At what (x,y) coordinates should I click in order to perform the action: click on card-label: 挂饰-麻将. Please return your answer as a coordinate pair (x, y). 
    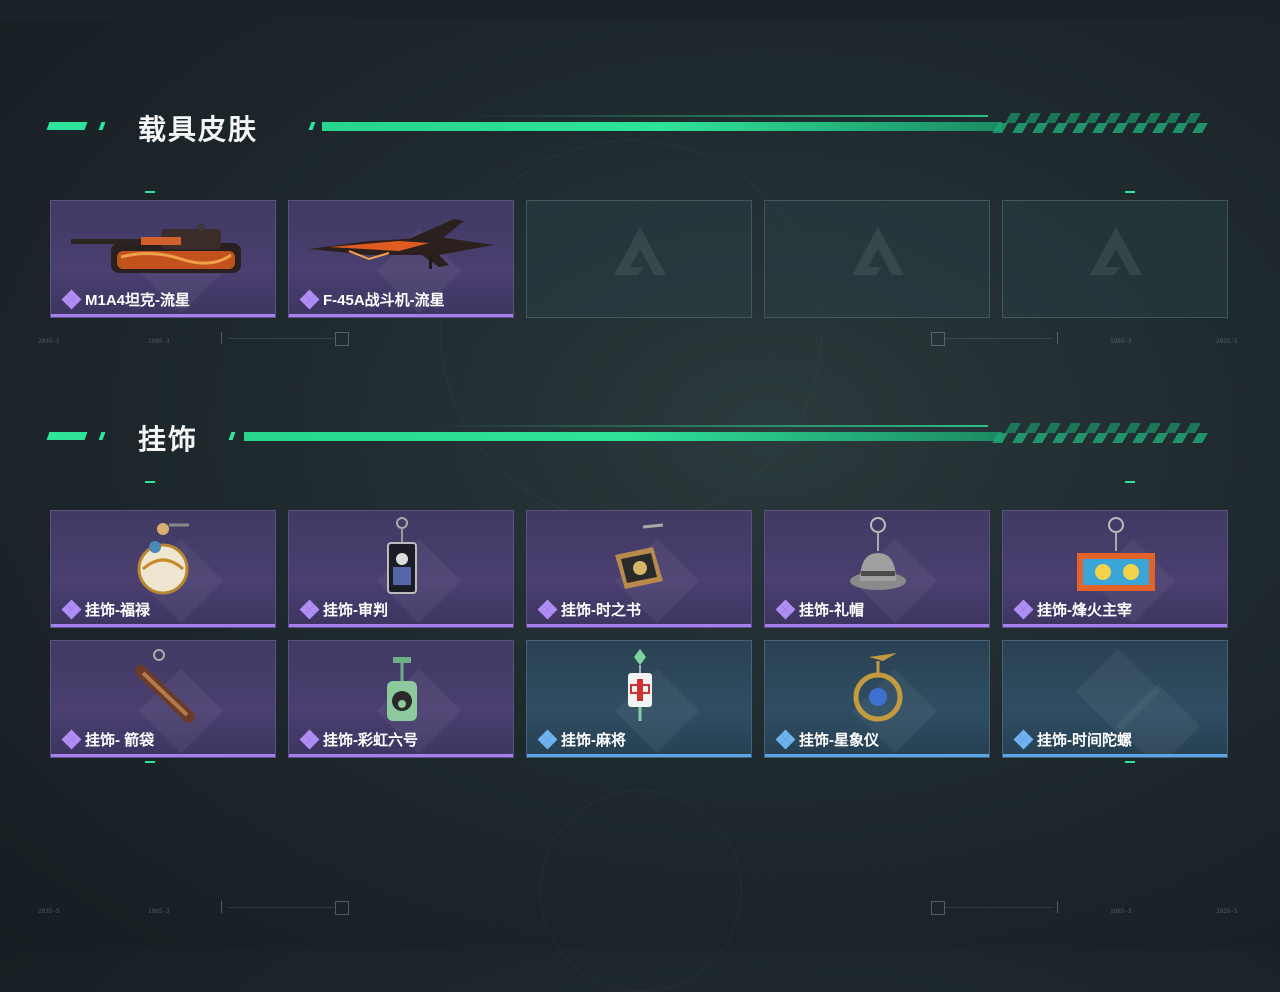
    Looking at the image, I should click on (581, 739).